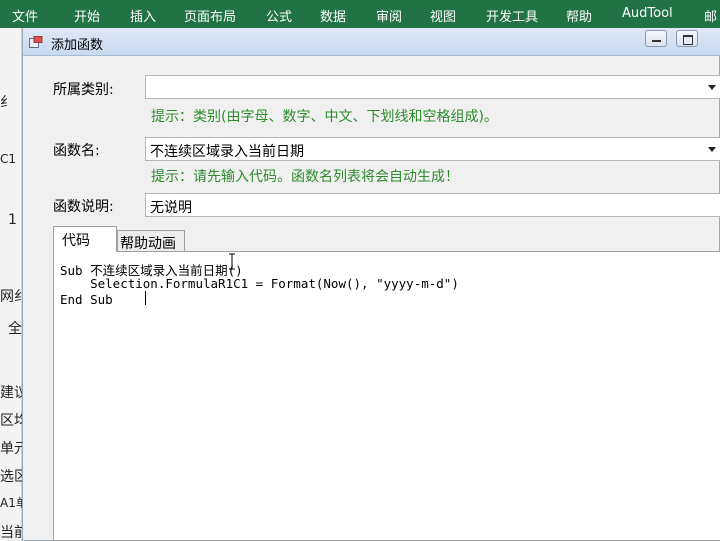  What do you see at coordinates (11, 477) in the screenshot?
I see `background-fragment: 选区` at bounding box center [11, 477].